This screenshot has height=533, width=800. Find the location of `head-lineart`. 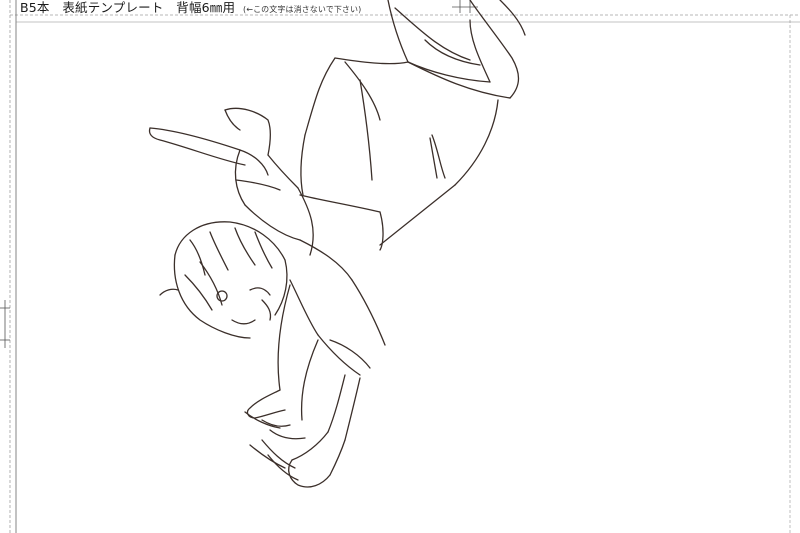

head-lineart is located at coordinates (223, 280).